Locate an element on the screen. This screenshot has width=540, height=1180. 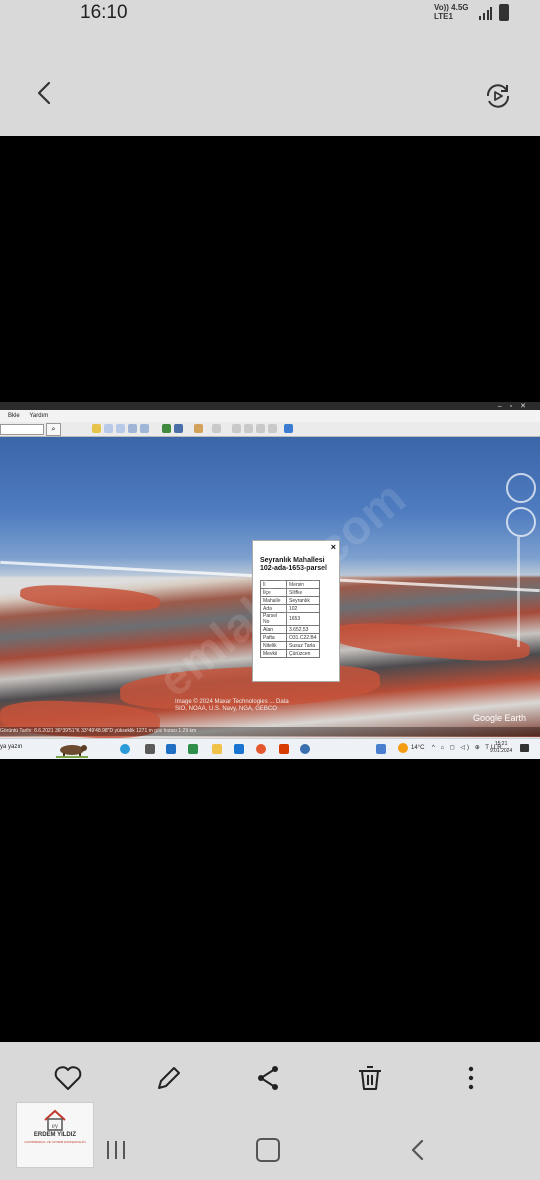
zoom-slider is located at coordinates (518, 592).